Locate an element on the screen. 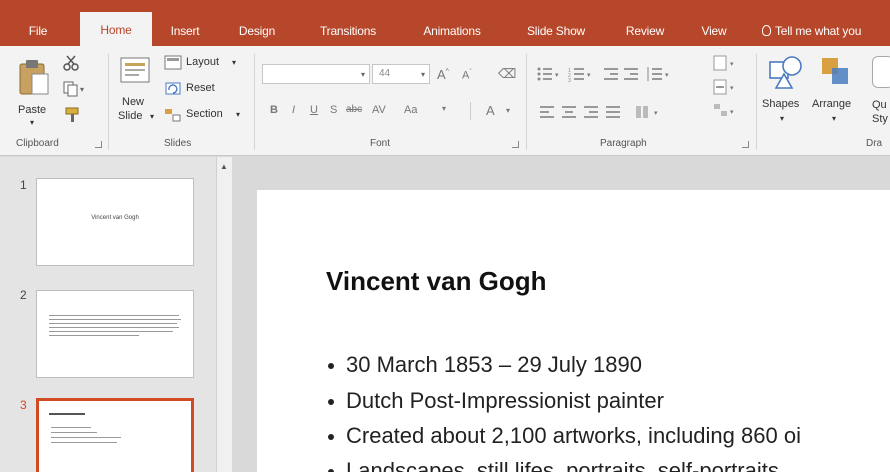  tell-me-search: Tell me what you is located at coordinates (826, 32).